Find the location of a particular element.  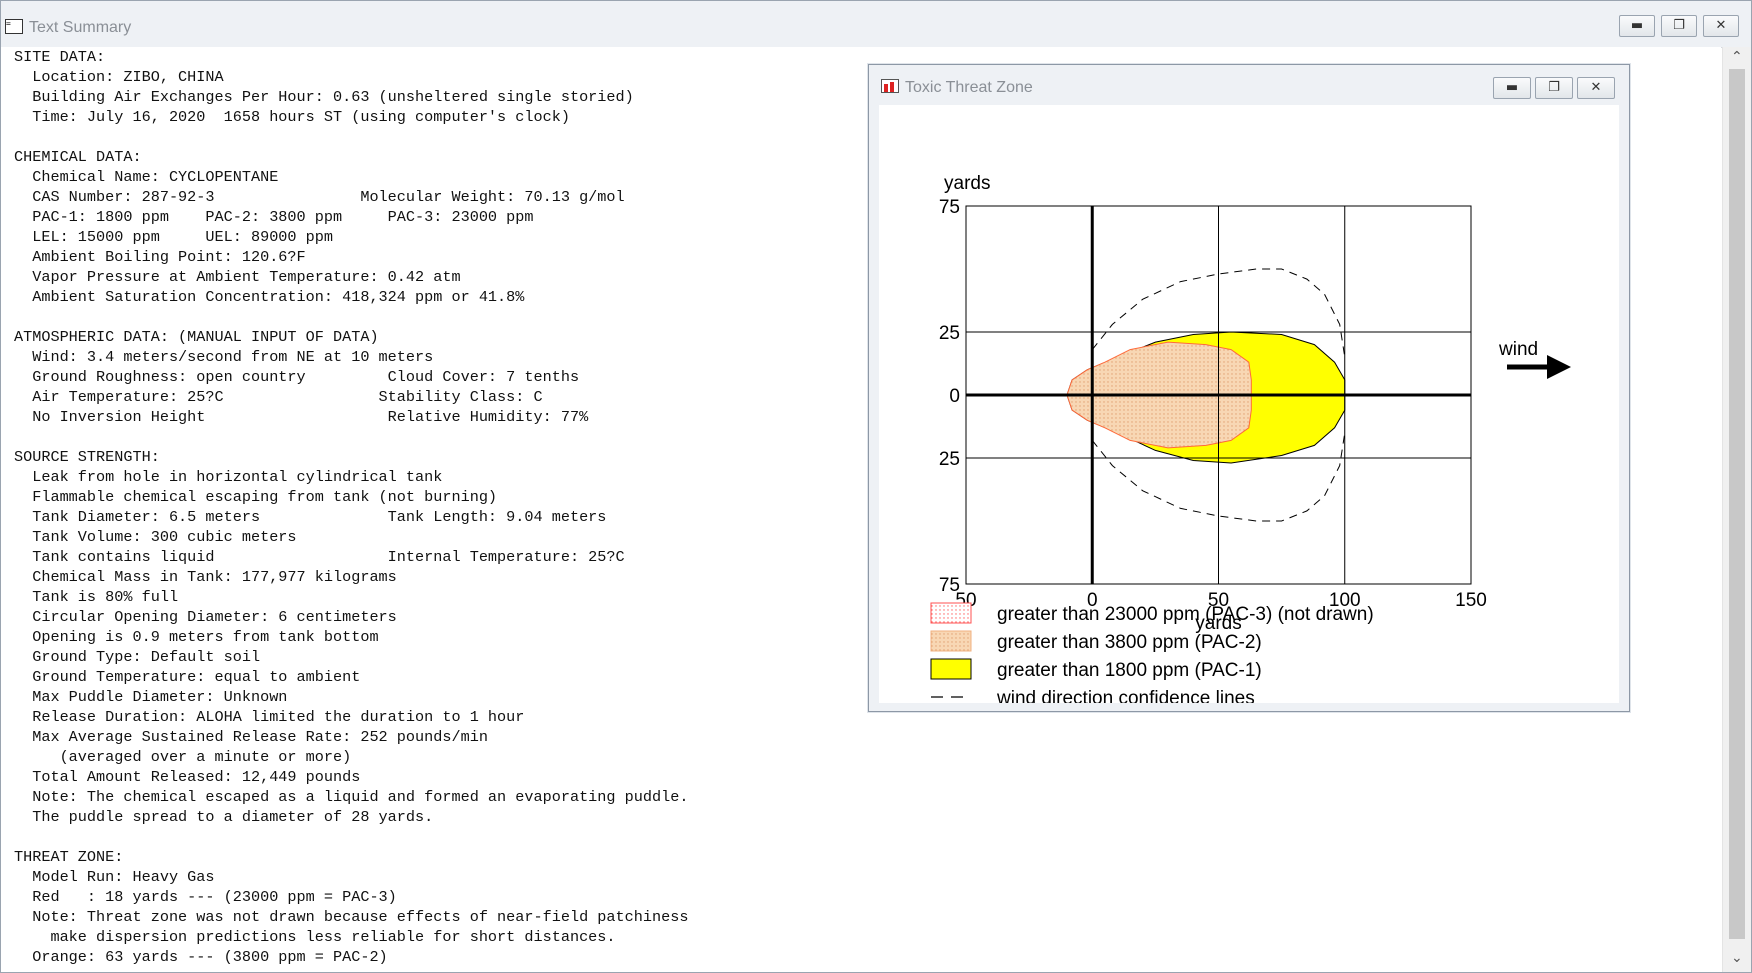

wind-label: wind is located at coordinates (1518, 349).